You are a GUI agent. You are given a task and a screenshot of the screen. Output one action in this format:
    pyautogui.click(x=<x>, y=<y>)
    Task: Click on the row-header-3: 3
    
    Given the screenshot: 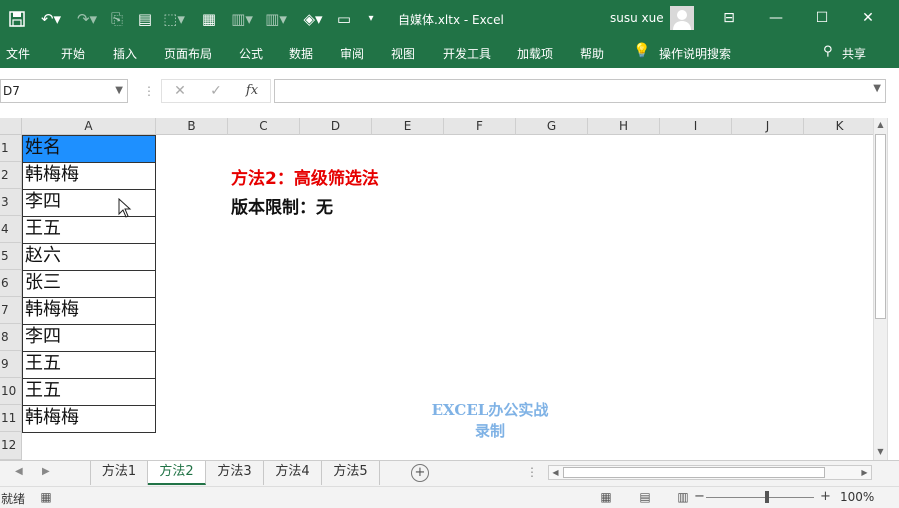 What is the action you would take?
    pyautogui.click(x=11, y=202)
    